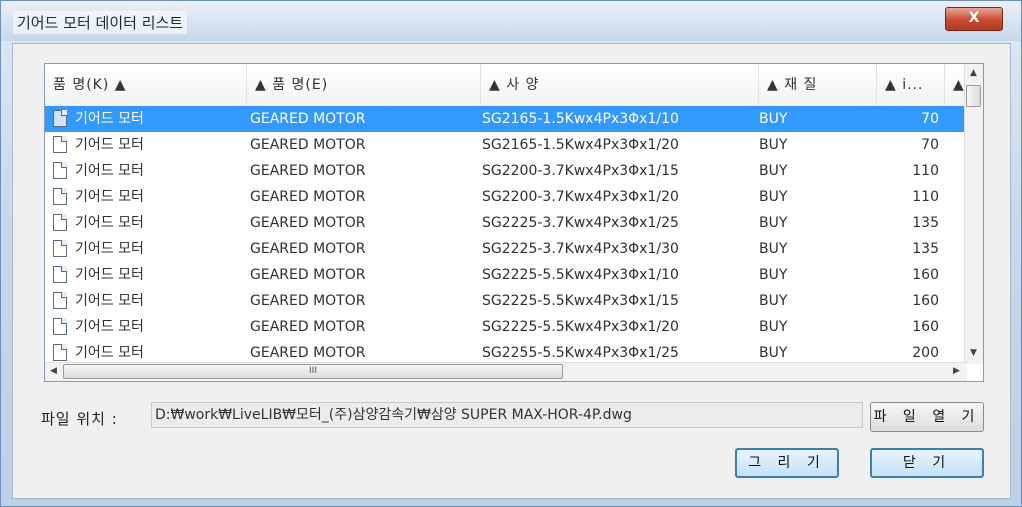  Describe the element at coordinates (79, 419) in the screenshot. I see `file-location-label: 파일 위치 :` at that location.